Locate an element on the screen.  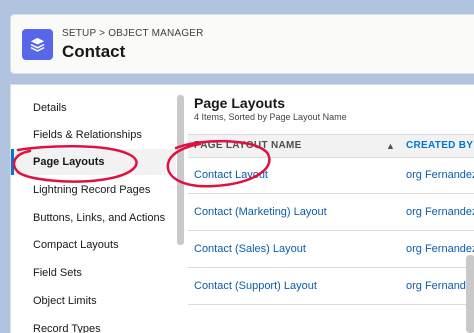
section-title: Page Layouts is located at coordinates (240, 103).